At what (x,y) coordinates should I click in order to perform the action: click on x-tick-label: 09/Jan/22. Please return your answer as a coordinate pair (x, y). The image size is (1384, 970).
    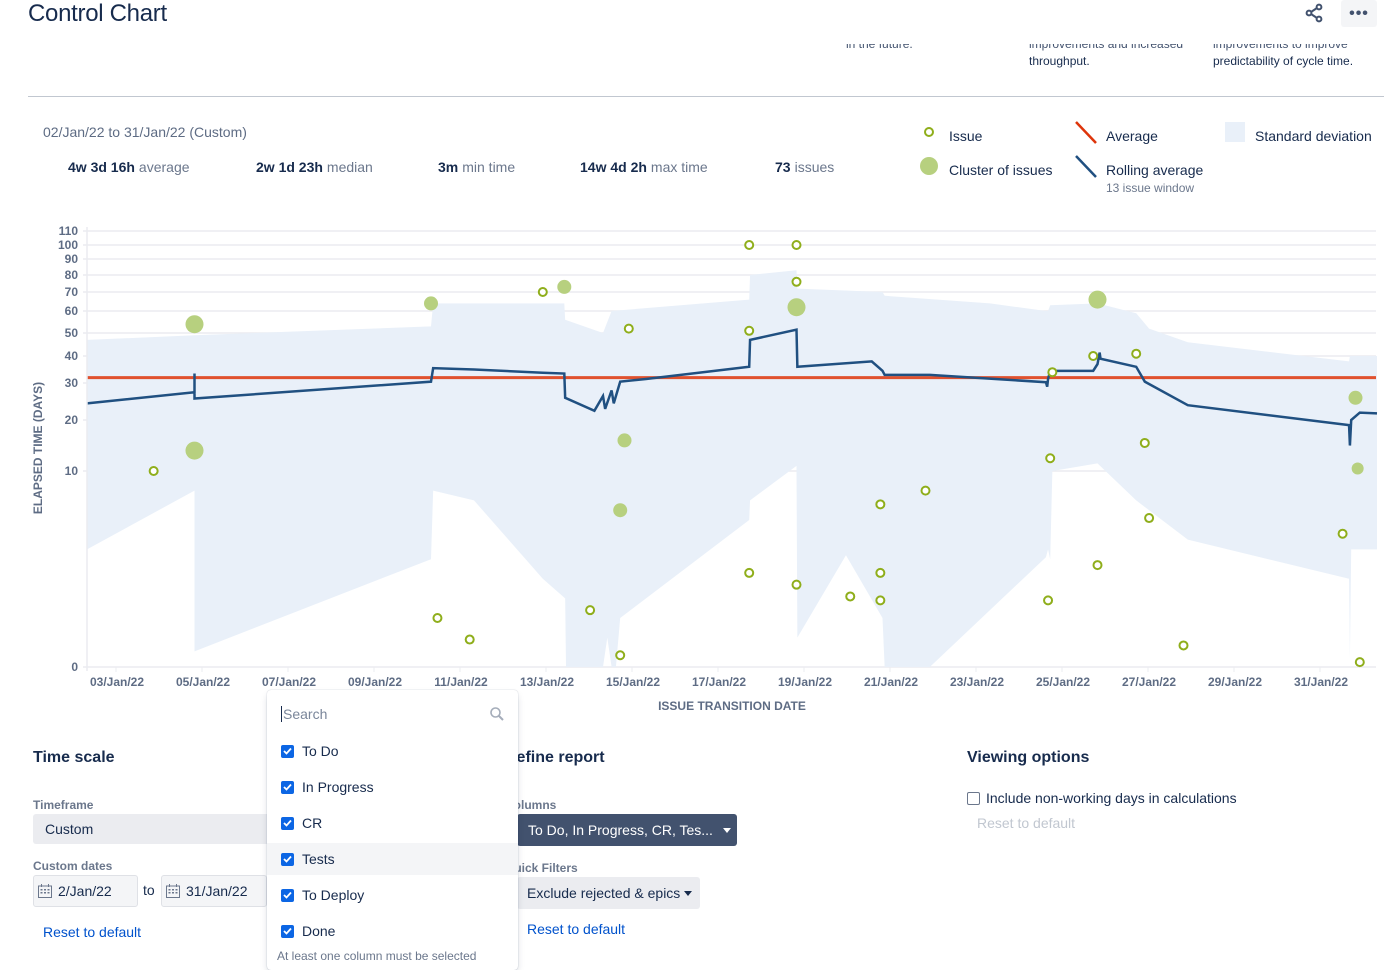
    Looking at the image, I should click on (375, 682).